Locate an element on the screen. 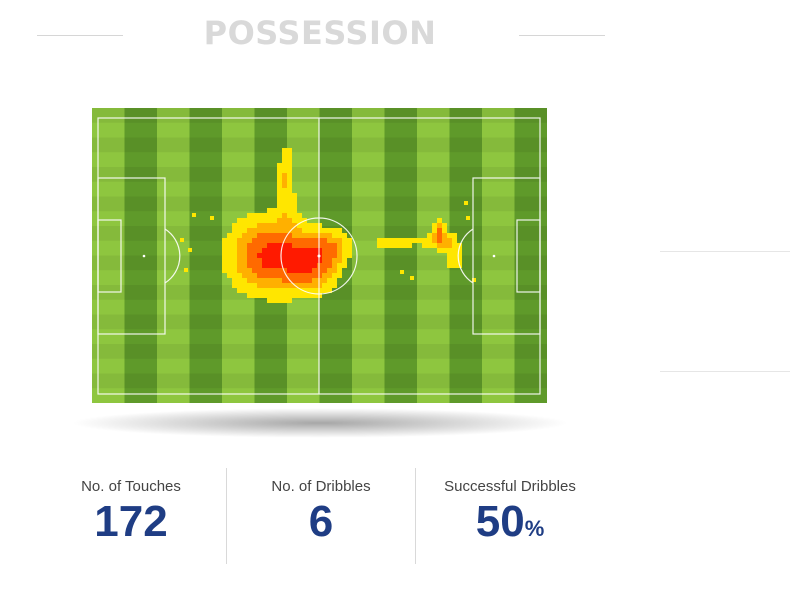 This screenshot has width=790, height=591. pitch-shadow is located at coordinates (320, 423).